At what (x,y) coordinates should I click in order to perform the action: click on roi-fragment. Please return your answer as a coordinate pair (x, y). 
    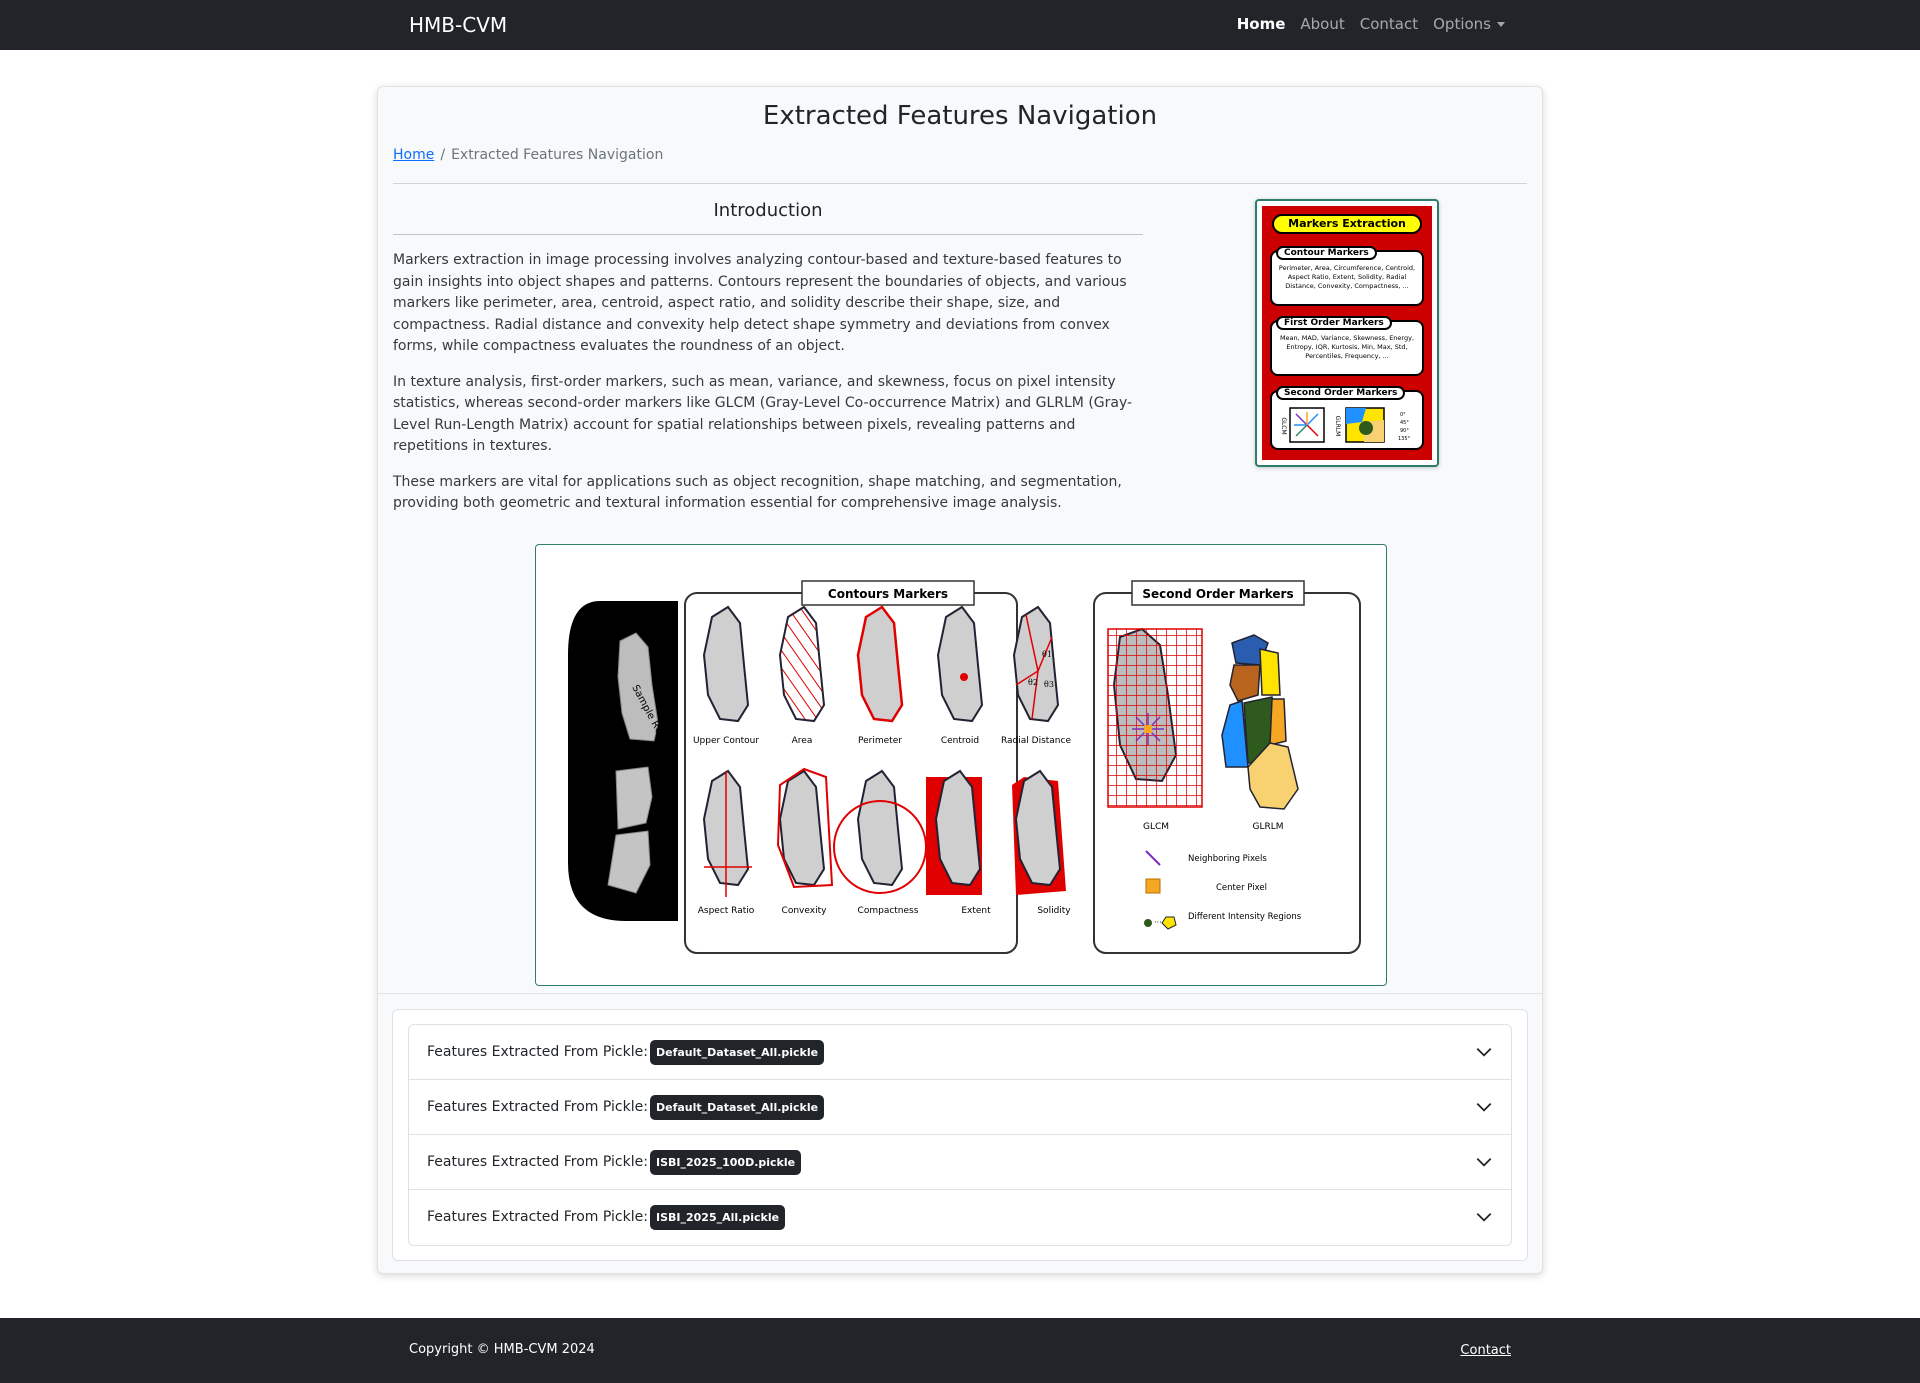
    Looking at the image, I should click on (634, 798).